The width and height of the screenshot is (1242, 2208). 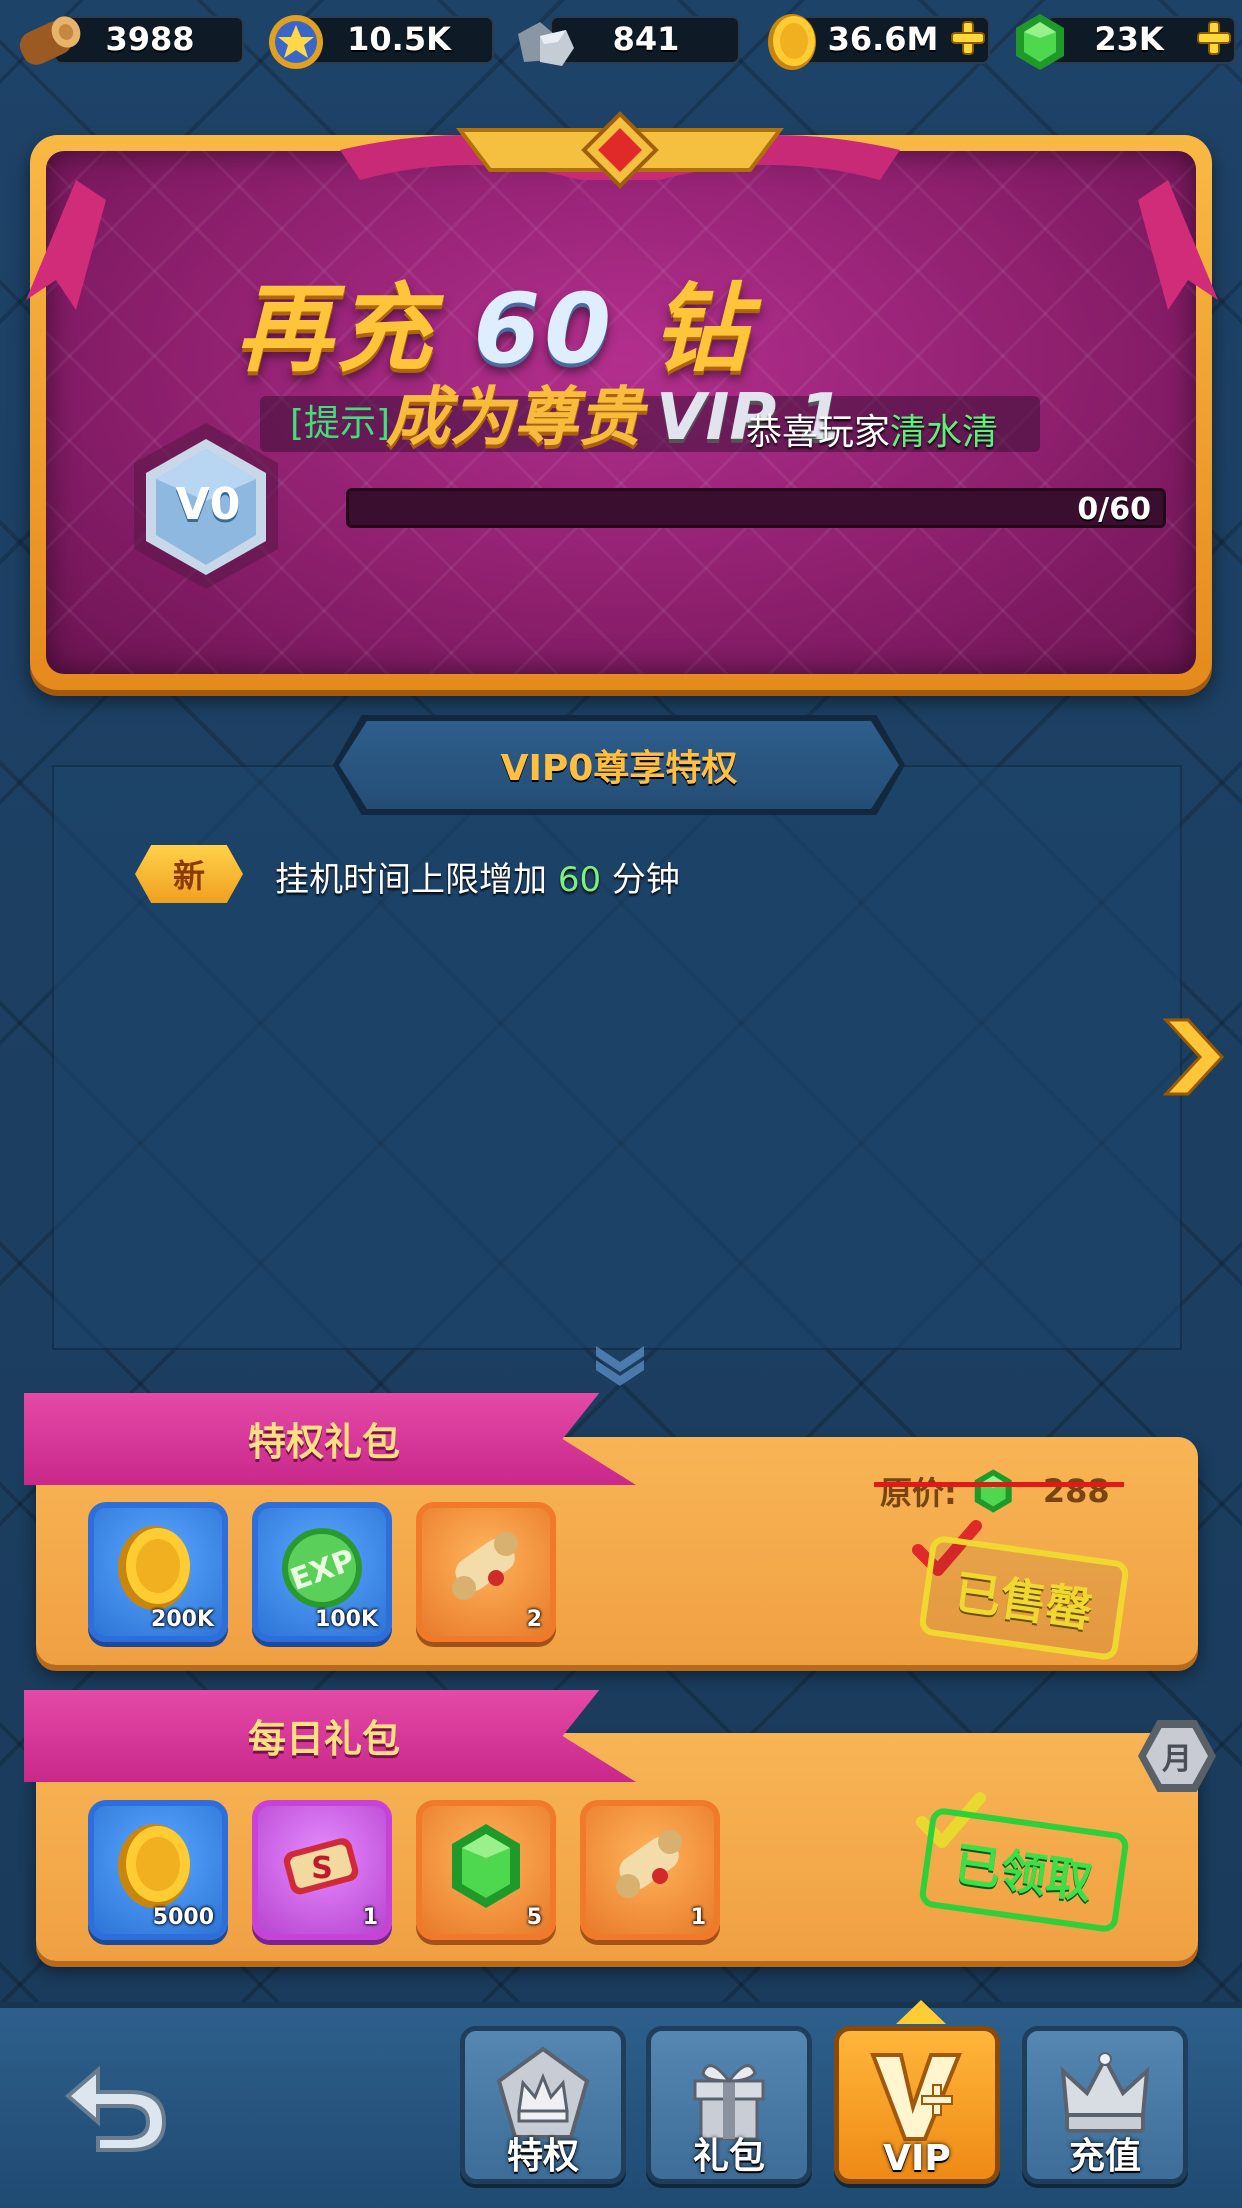 I want to click on privilege-header: VIP0尊享特权, so click(x=619, y=765).